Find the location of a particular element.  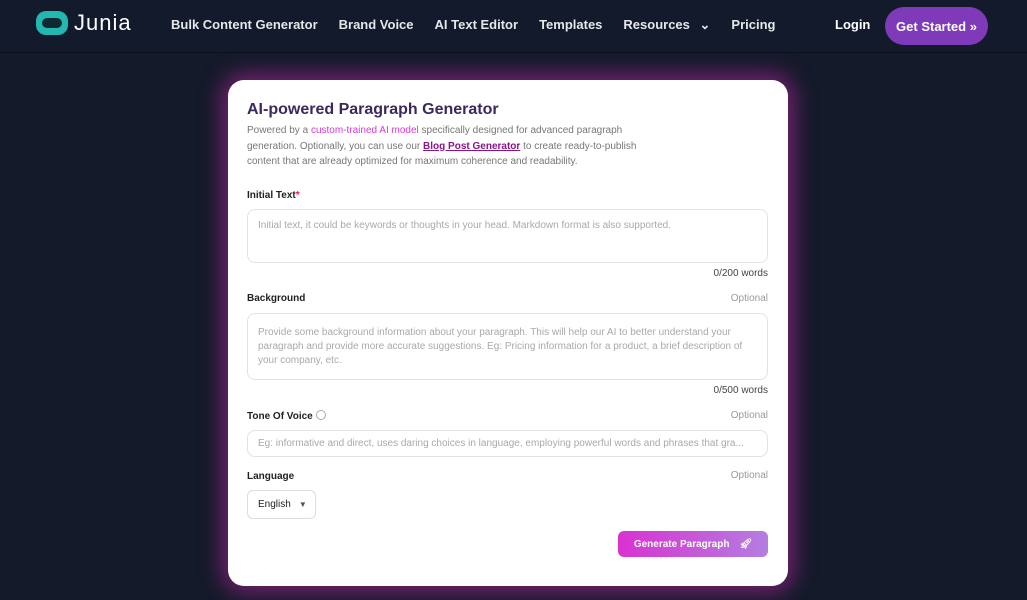

nav-templates: Templates is located at coordinates (570, 25).